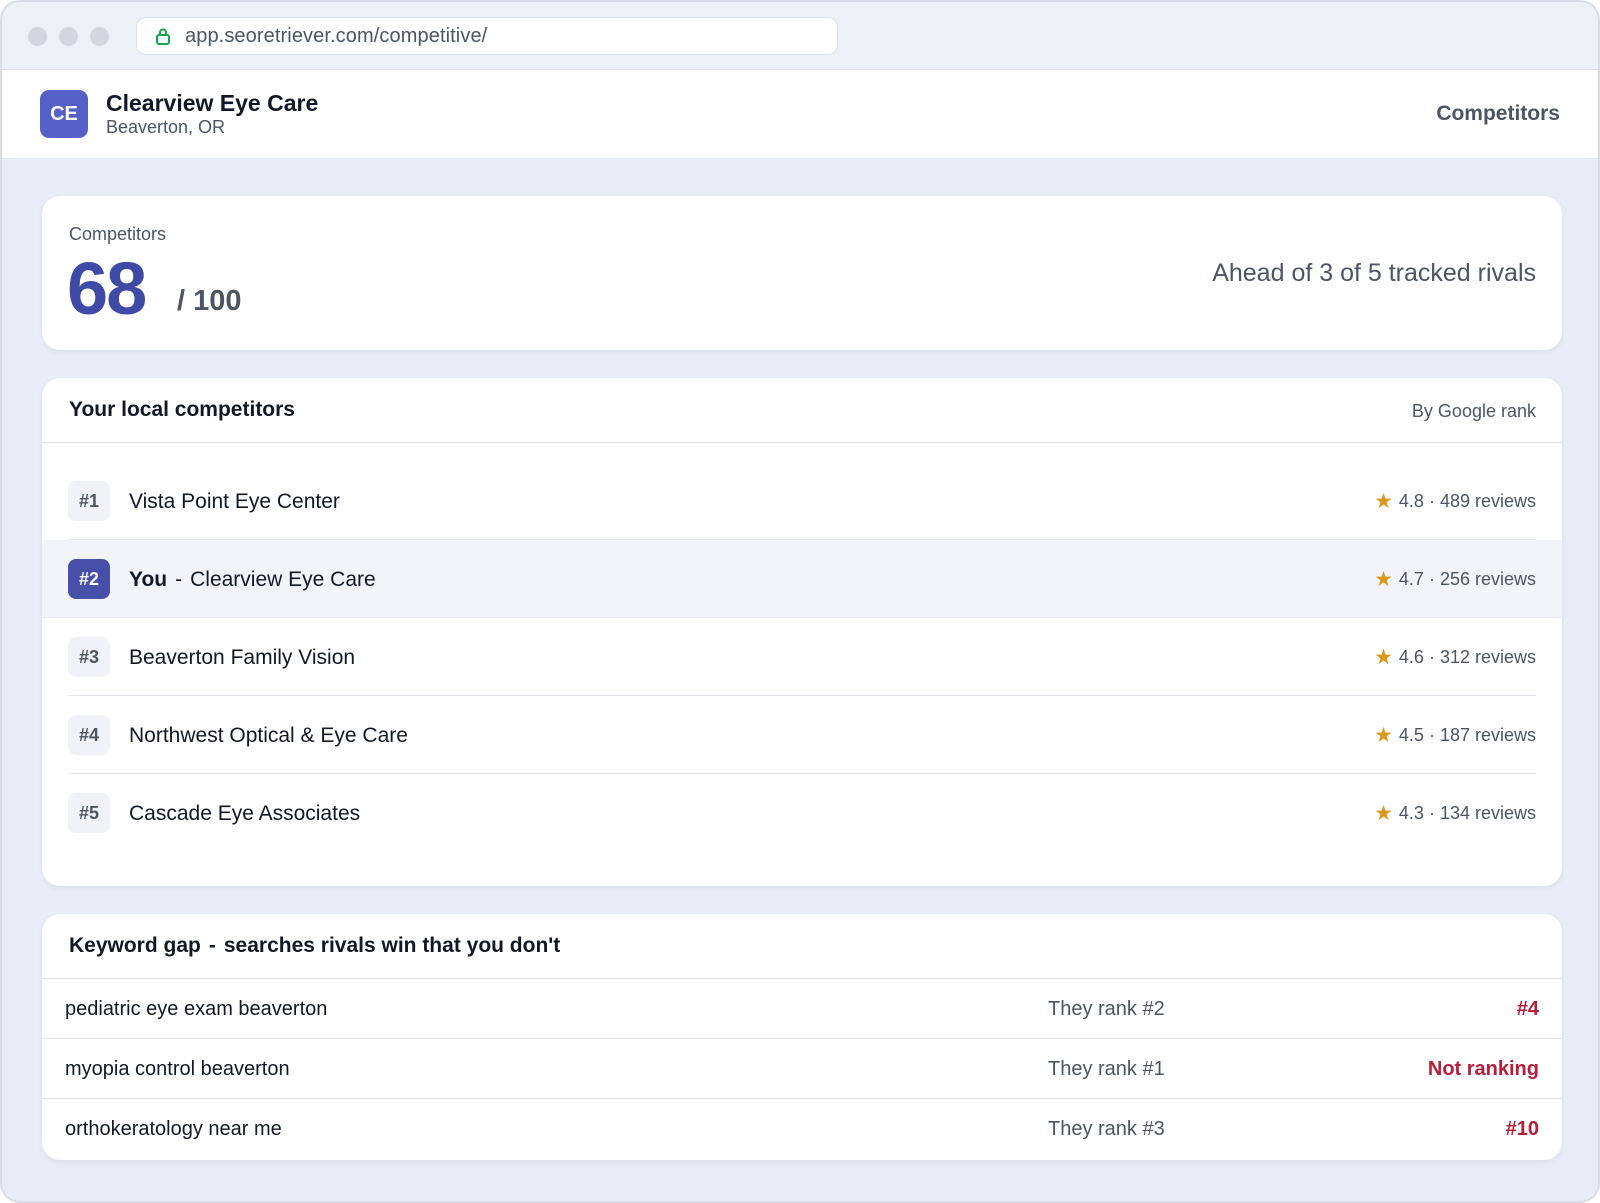 The height and width of the screenshot is (1203, 1600). What do you see at coordinates (68, 36) in the screenshot?
I see `window-minimize-dot` at bounding box center [68, 36].